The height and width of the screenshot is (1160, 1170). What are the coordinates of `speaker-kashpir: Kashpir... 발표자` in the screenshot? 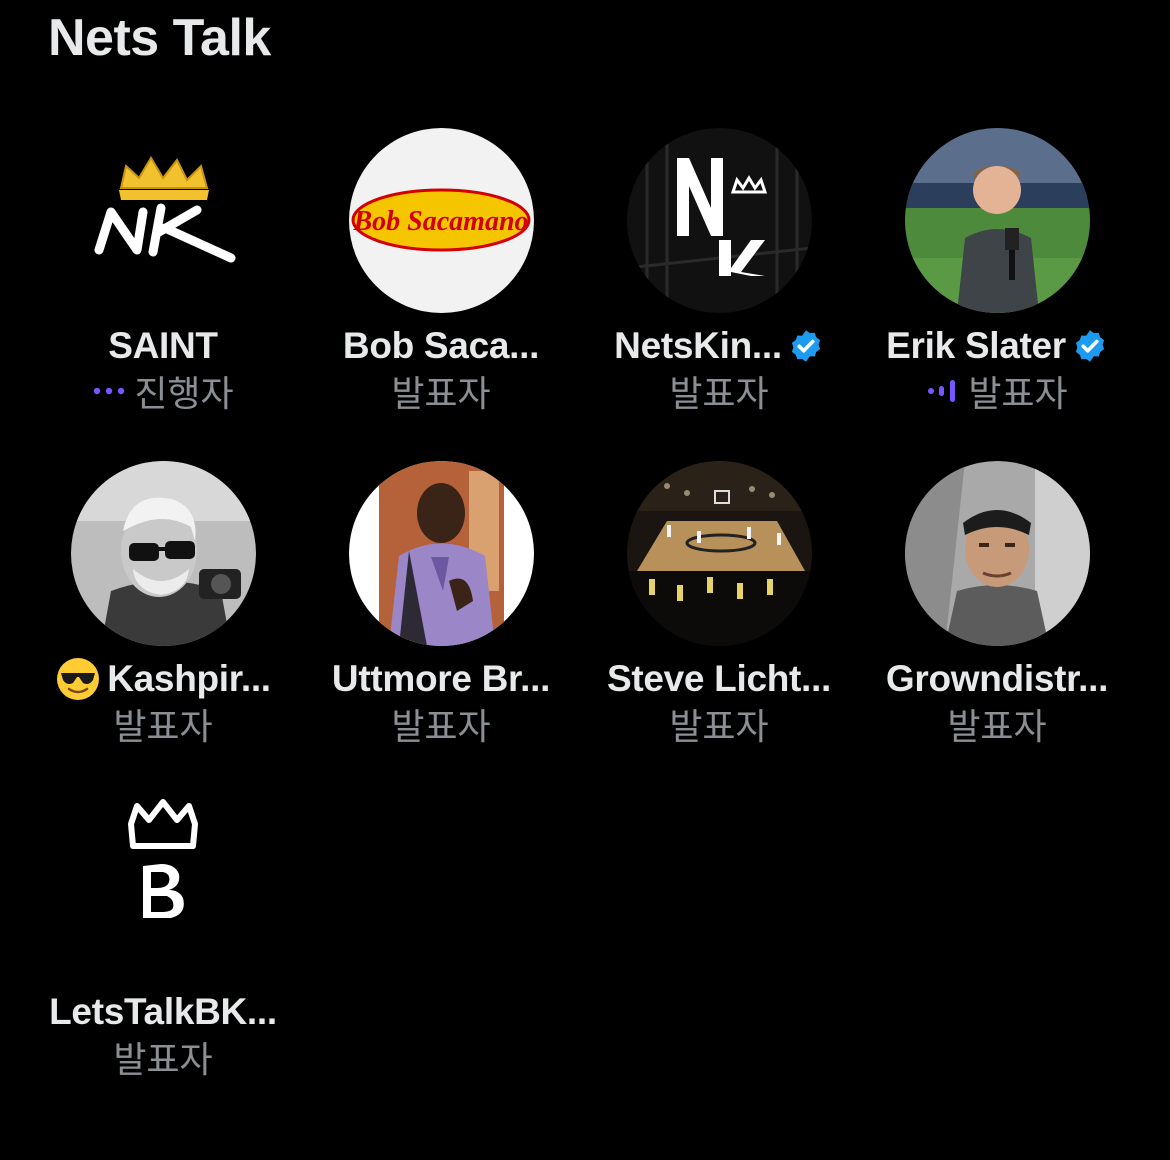 It's located at (163, 627).